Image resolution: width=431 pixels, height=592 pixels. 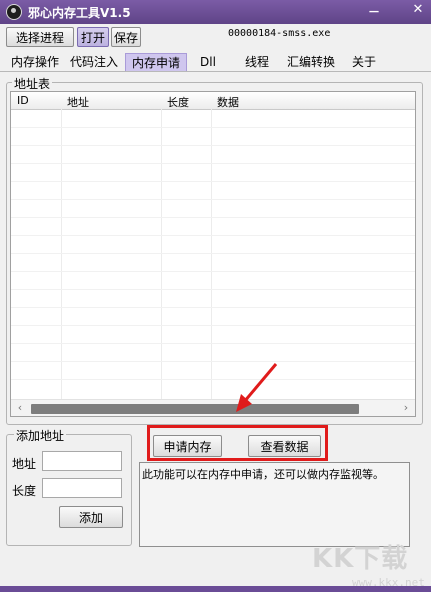 What do you see at coordinates (126, 37) in the screenshot?
I see `save-button: 保存` at bounding box center [126, 37].